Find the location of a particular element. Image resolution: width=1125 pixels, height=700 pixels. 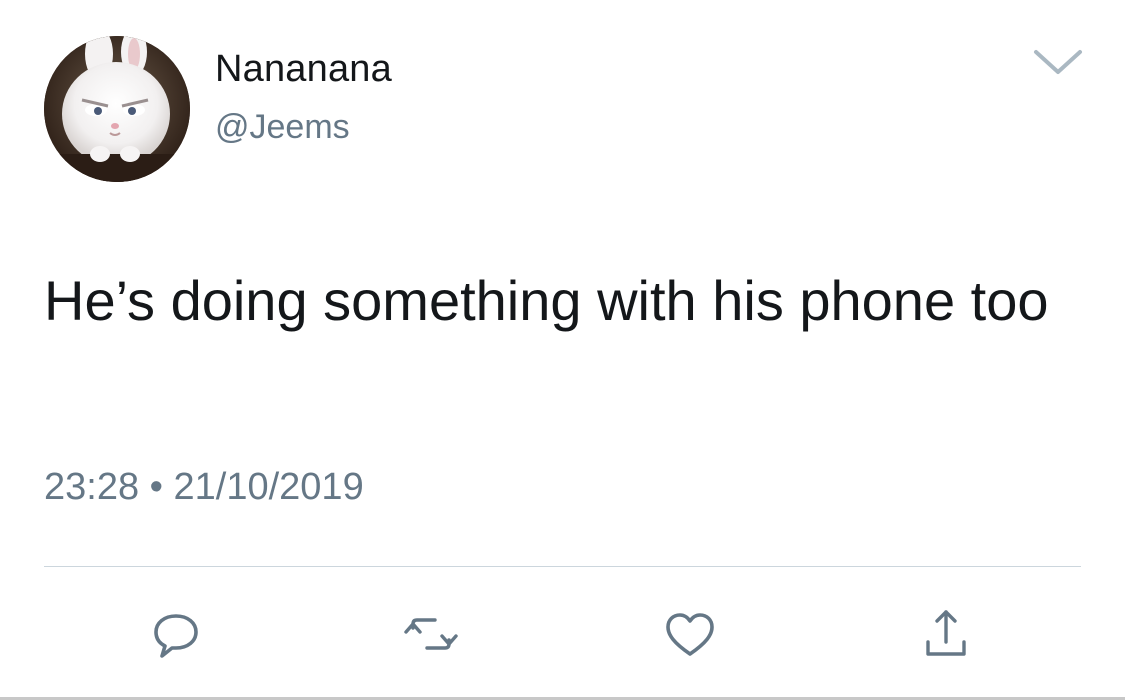

tweet-date: 21/10/2019 is located at coordinates (268, 487).